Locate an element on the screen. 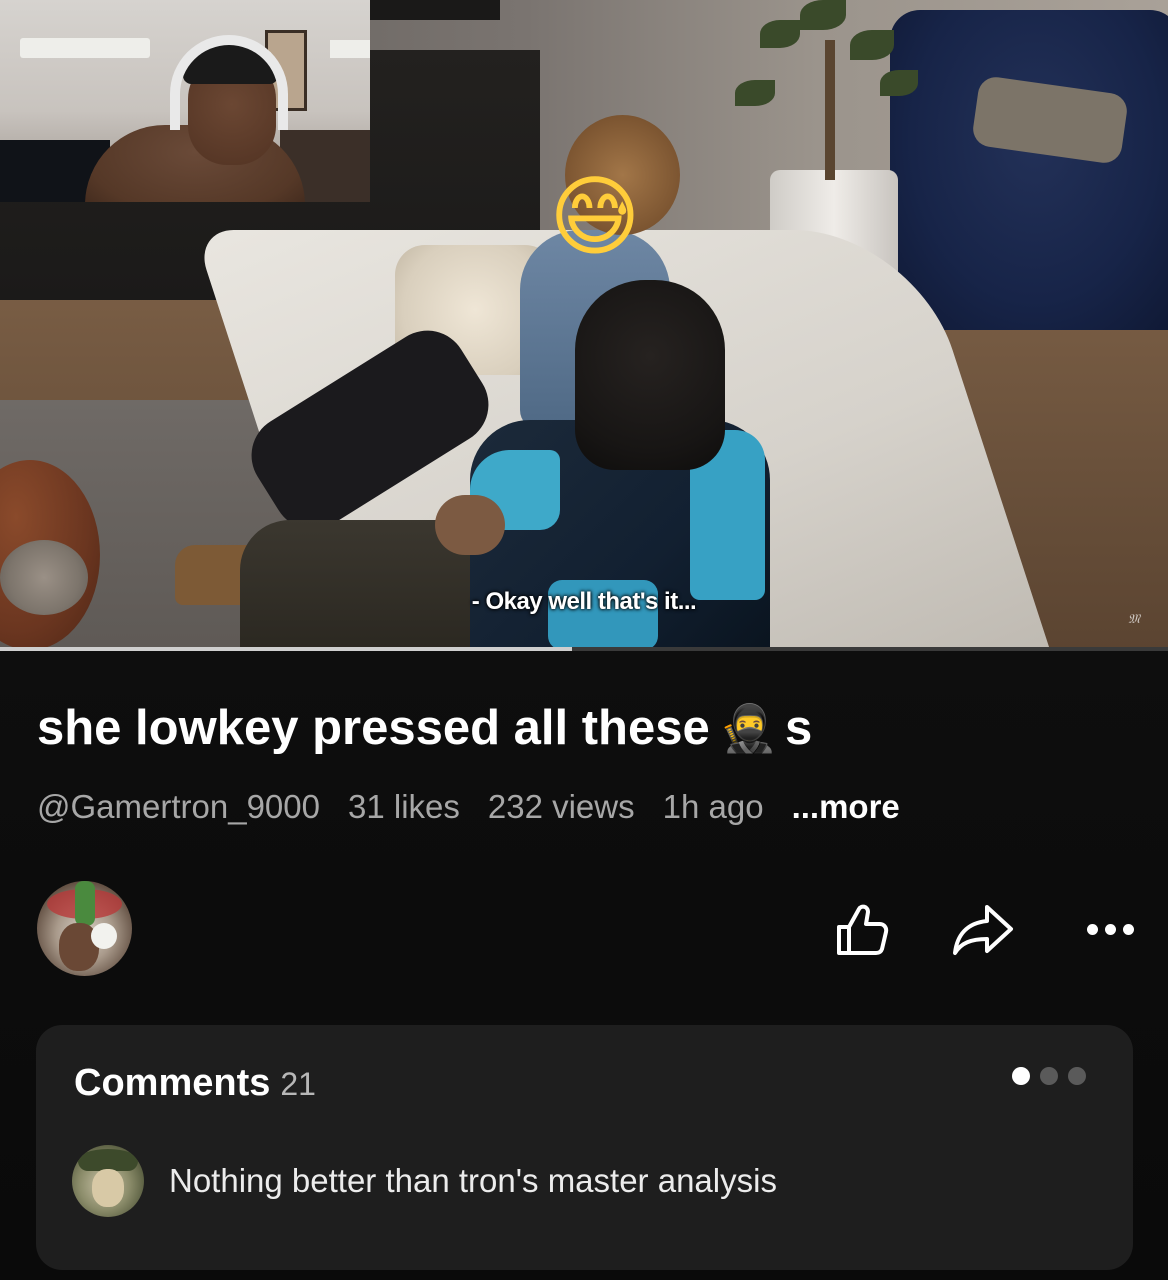  likes-count: 31 likes is located at coordinates (403, 806).